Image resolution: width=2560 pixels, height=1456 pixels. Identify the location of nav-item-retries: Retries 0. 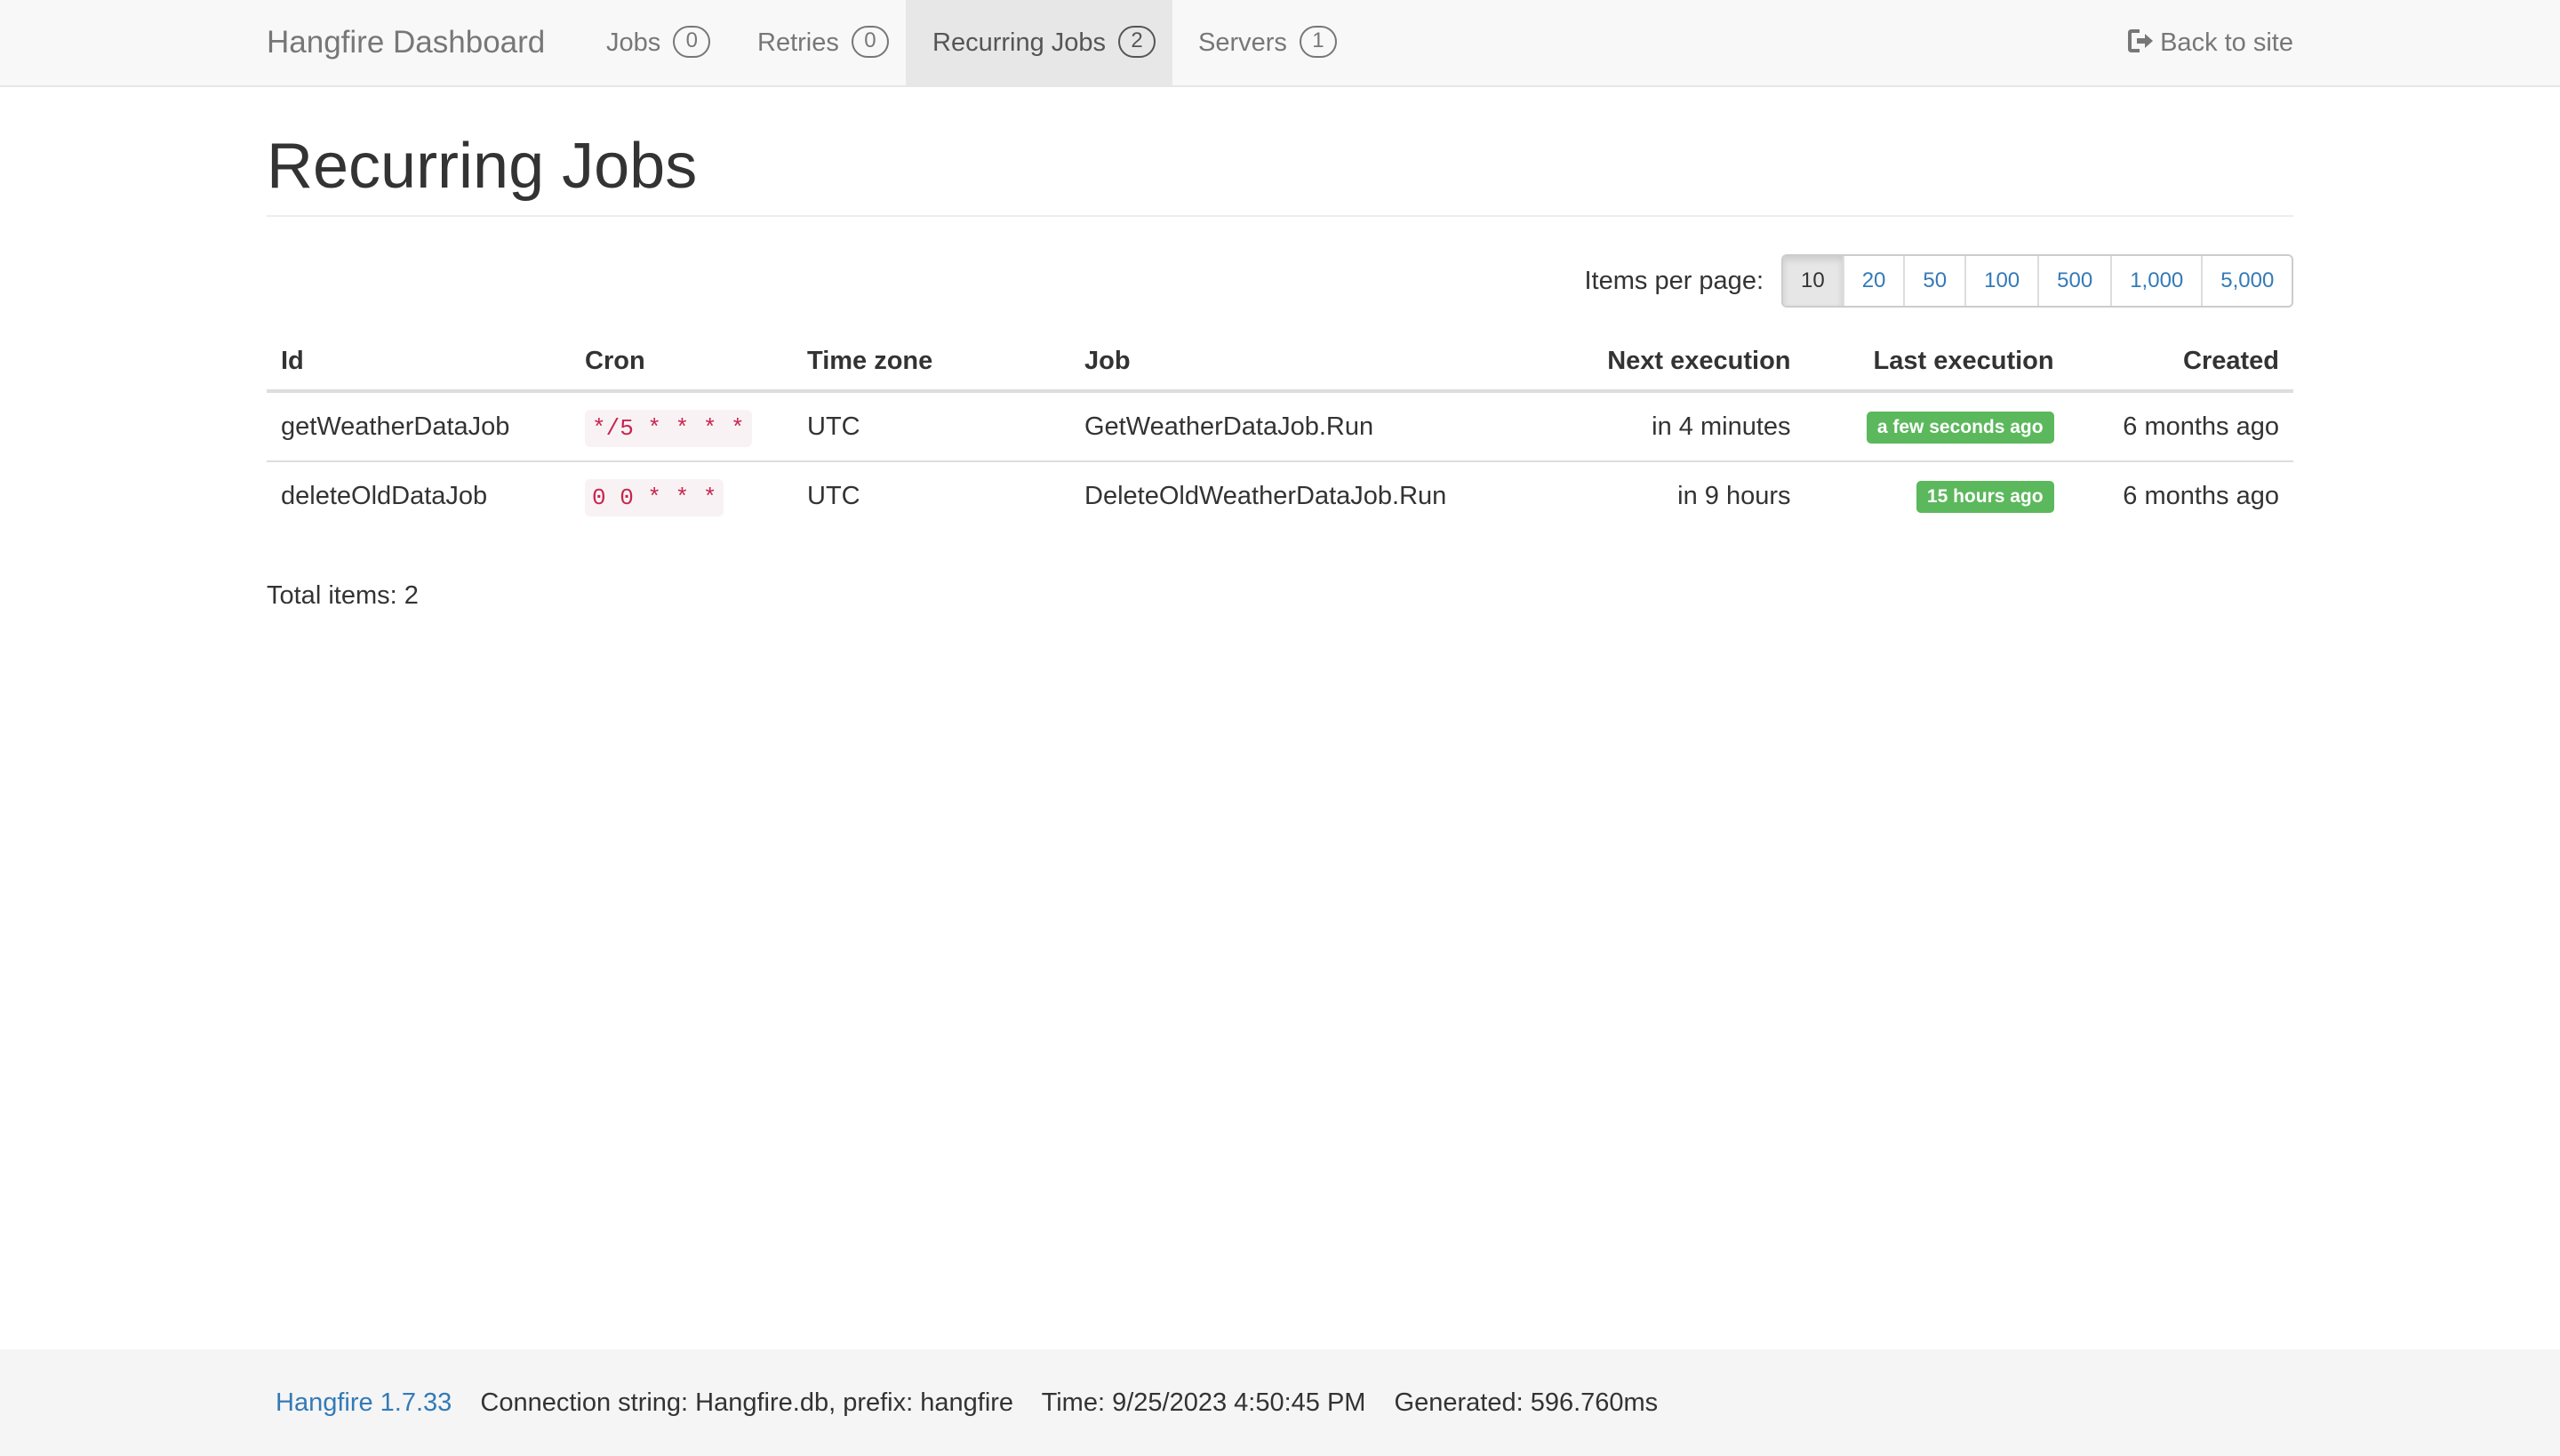
(823, 42).